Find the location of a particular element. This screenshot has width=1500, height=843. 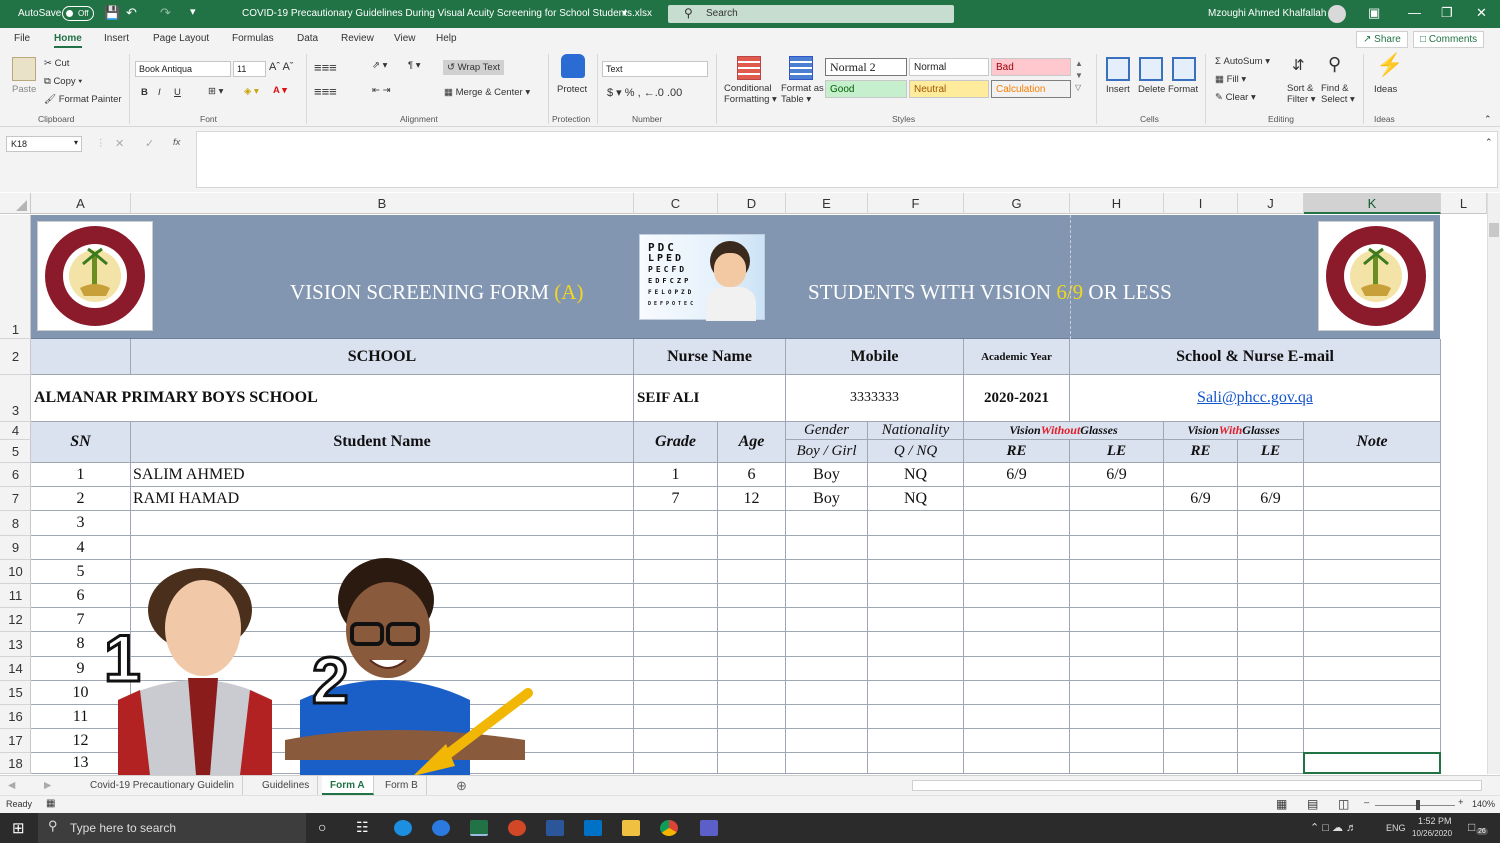

clock-time: 1:52 PM is located at coordinates (1435, 821).